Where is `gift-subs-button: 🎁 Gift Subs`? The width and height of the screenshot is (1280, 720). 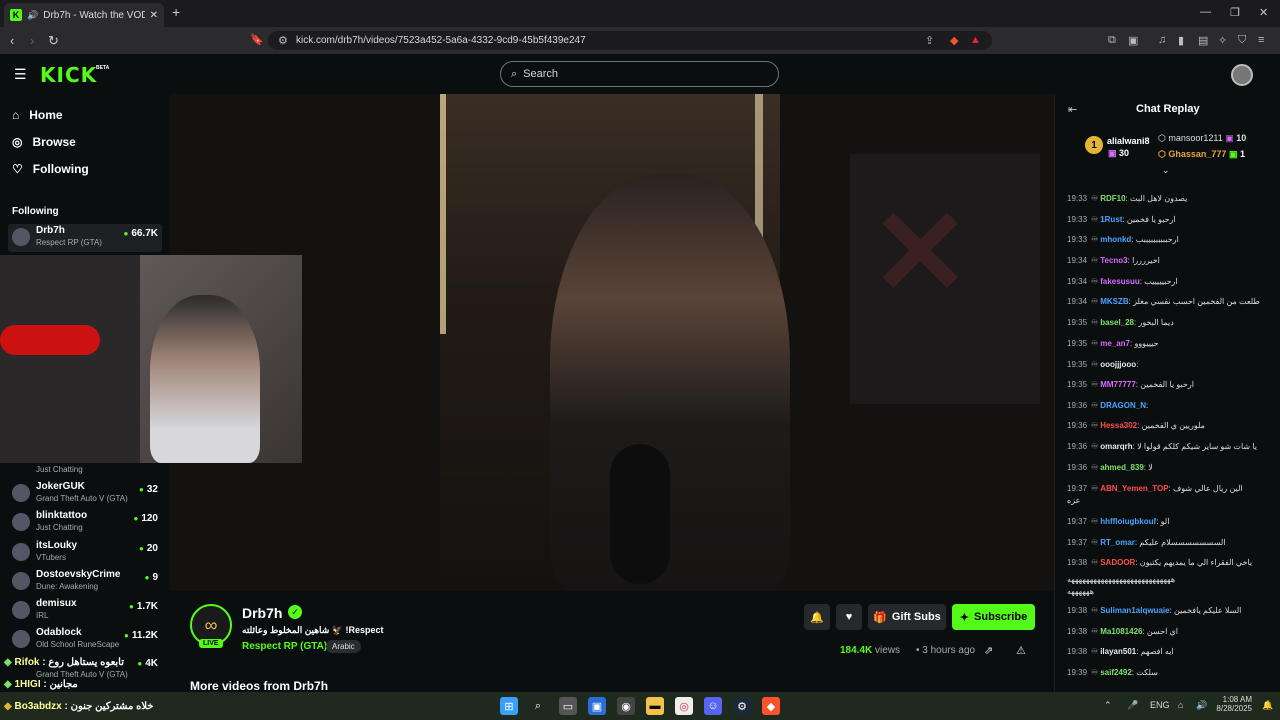
gift-subs-button: 🎁 Gift Subs is located at coordinates (907, 617).